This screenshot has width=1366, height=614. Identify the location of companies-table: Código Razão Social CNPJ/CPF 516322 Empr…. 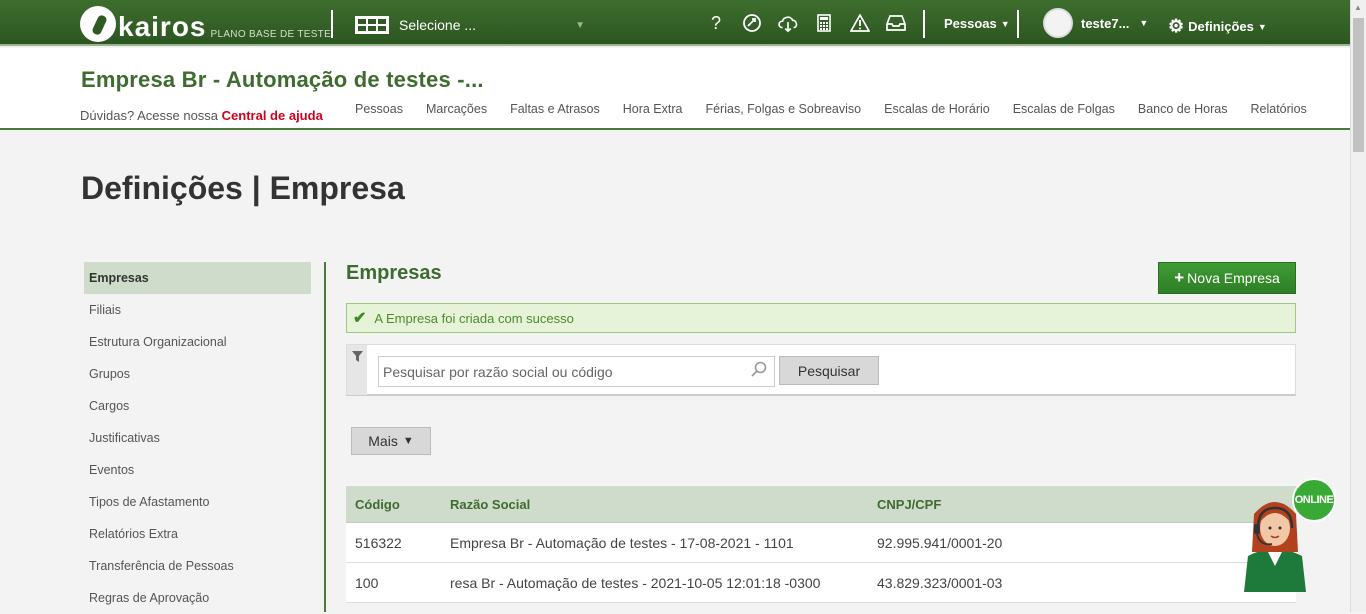
(821, 544).